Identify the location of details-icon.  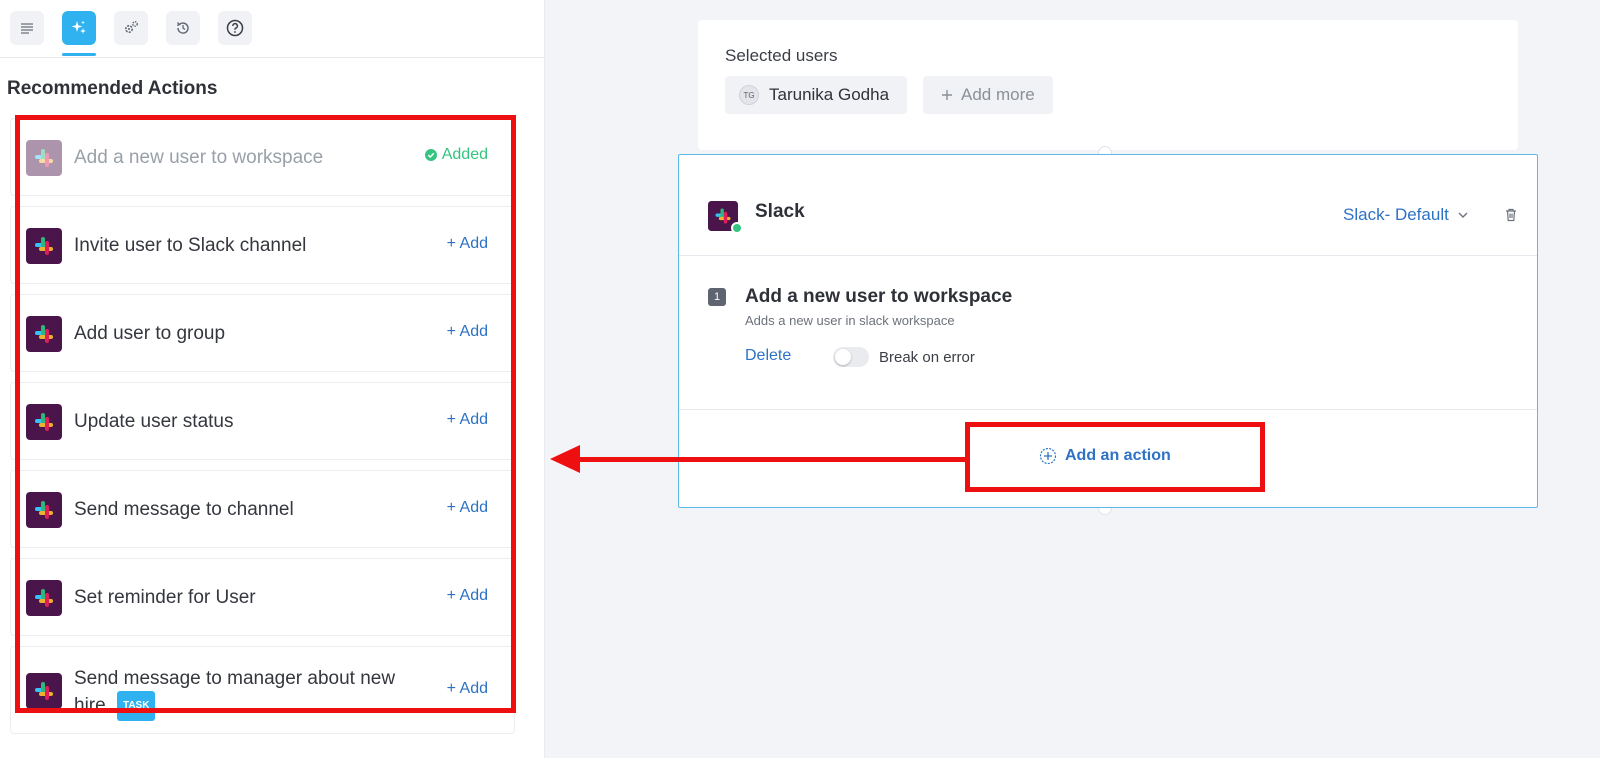
(27, 28).